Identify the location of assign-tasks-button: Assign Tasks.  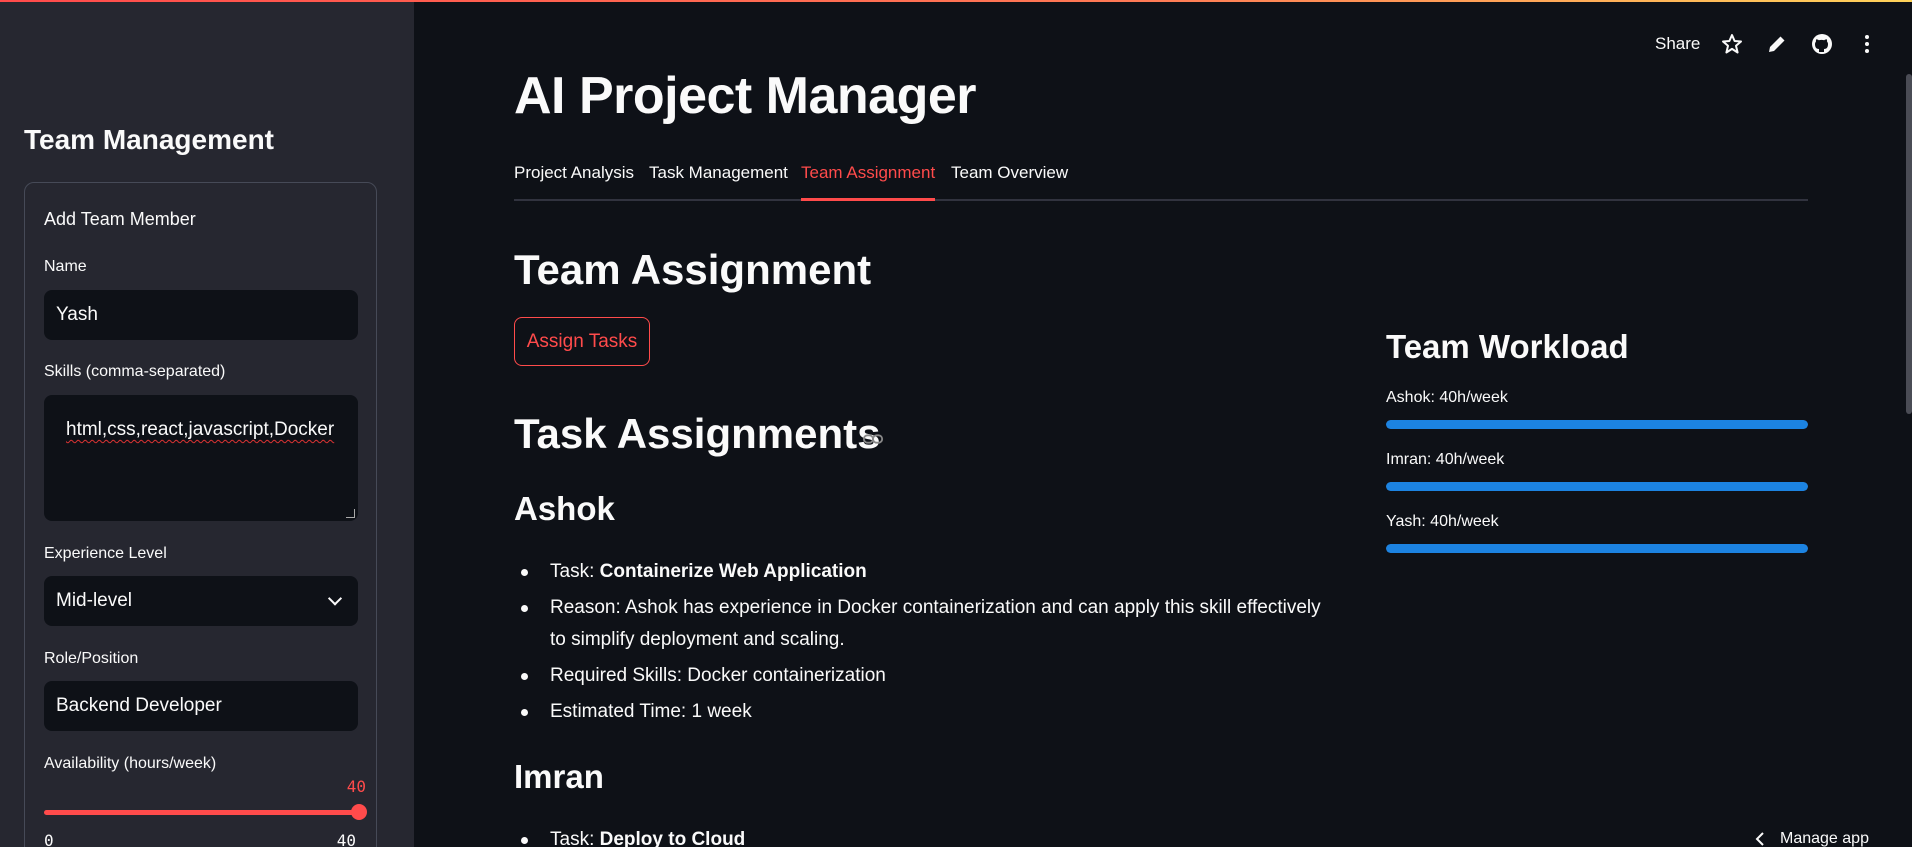
(582, 341).